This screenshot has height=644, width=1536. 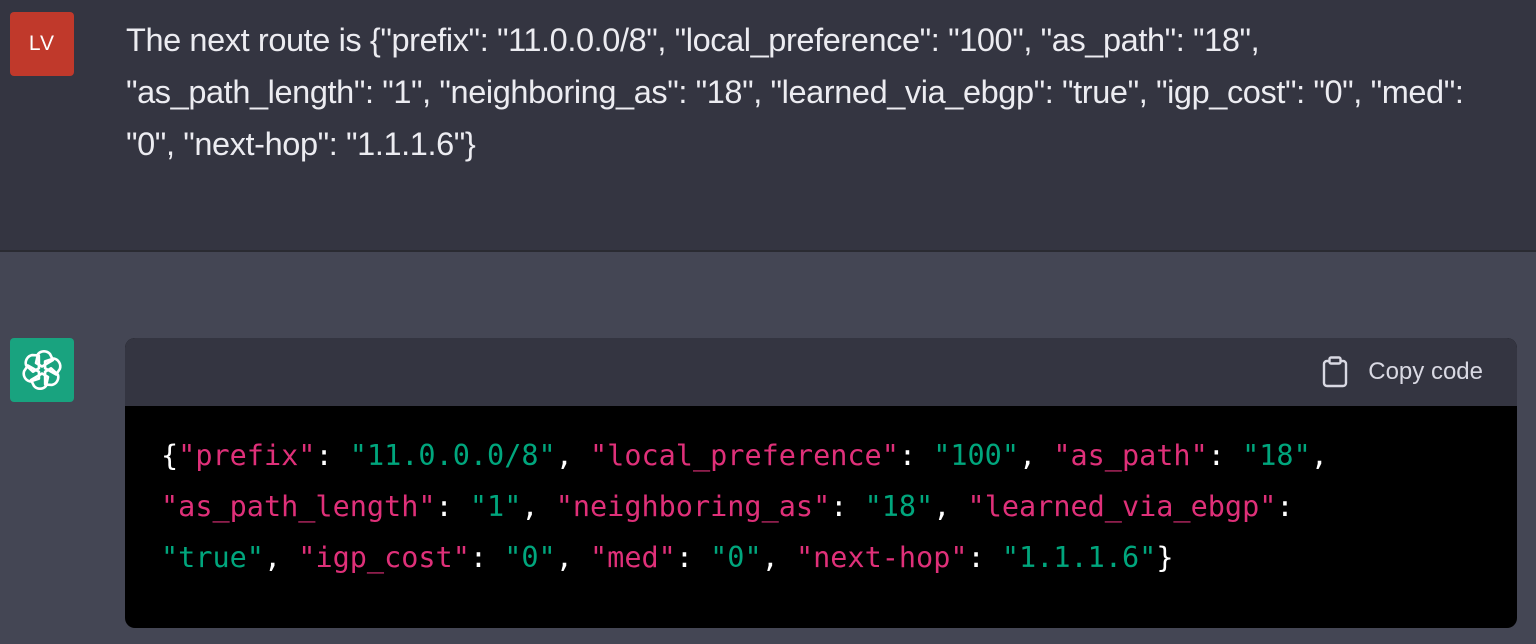 What do you see at coordinates (212, 557) in the screenshot?
I see `code-string-token: "true"` at bounding box center [212, 557].